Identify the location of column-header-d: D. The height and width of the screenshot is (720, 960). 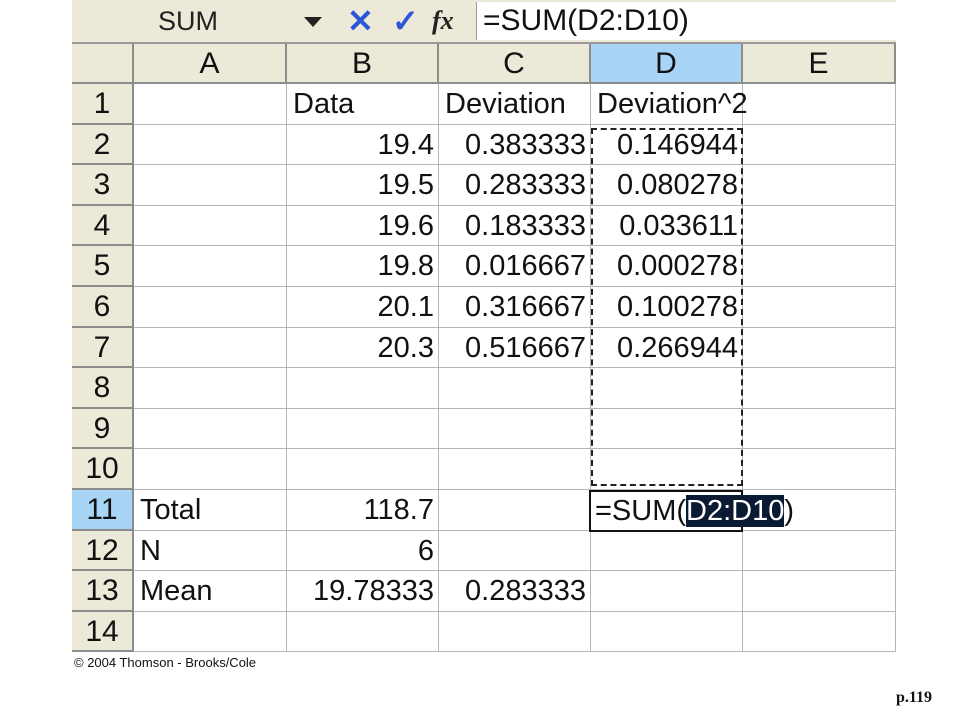
(667, 64).